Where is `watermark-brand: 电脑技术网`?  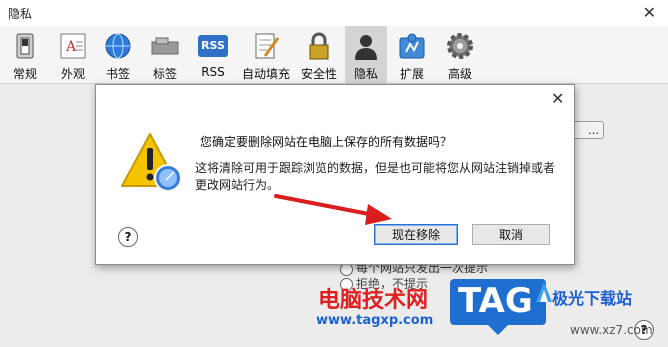 watermark-brand: 电脑技术网 is located at coordinates (373, 300).